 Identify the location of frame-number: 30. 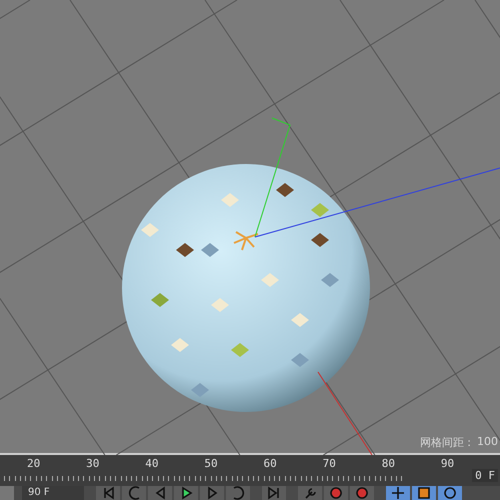
(93, 463).